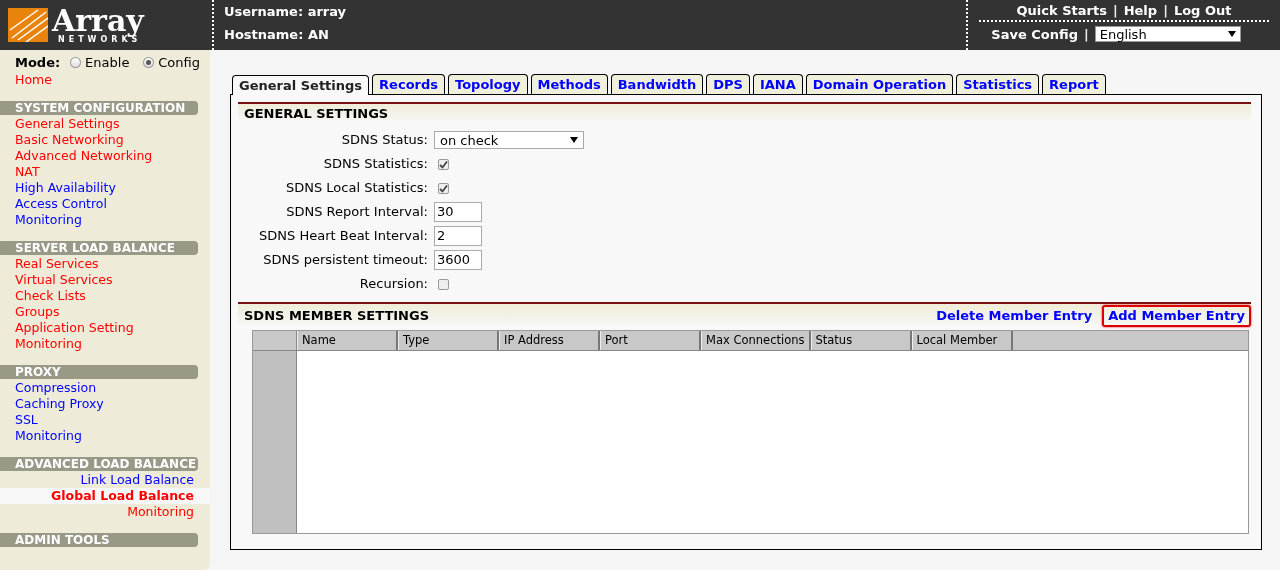 This screenshot has height=570, width=1280. I want to click on field-label: SDNS Report Interval:, so click(356, 212).